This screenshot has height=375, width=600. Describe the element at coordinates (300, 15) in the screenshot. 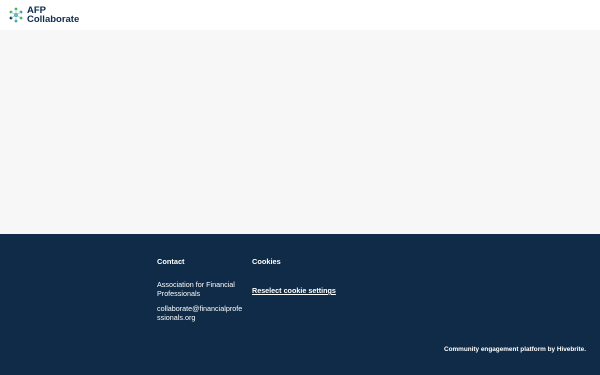

I see `site-header: AFP Collaborate` at that location.